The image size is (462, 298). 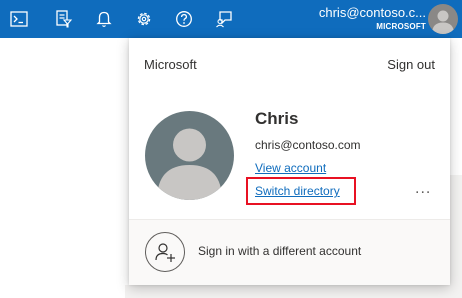 I want to click on user-avatar, so click(x=189, y=155).